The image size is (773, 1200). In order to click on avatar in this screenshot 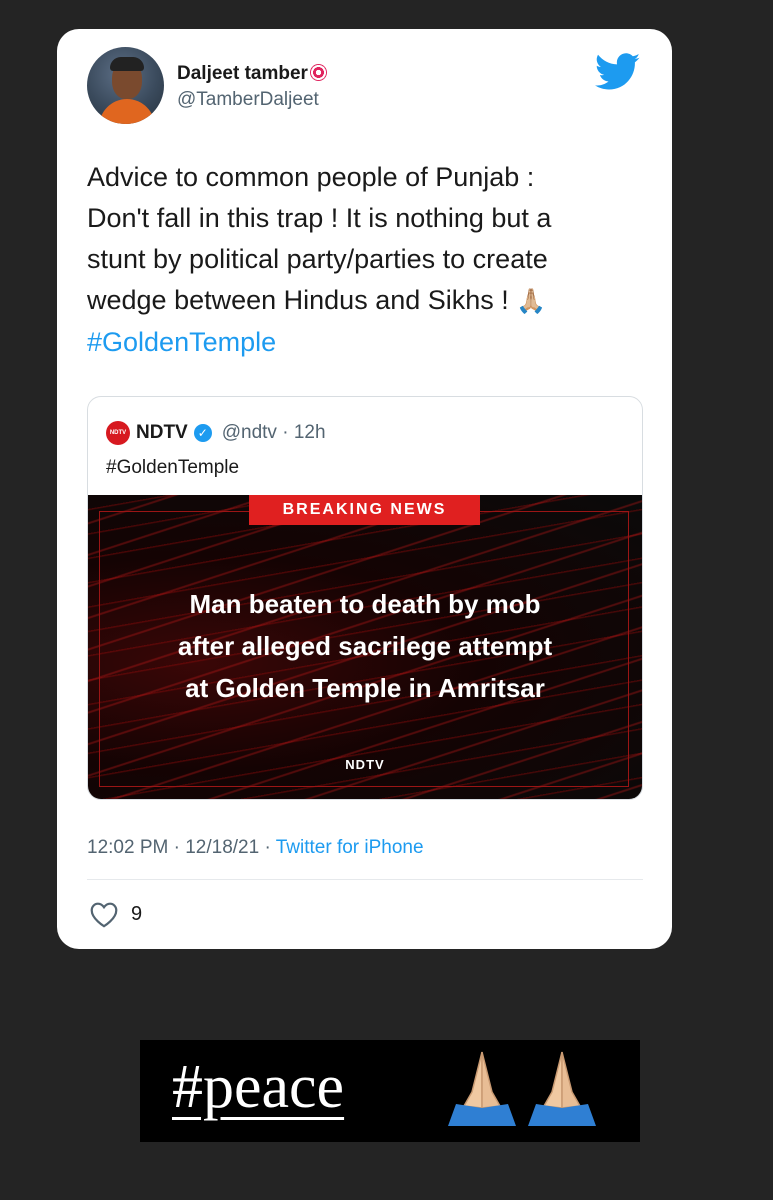, I will do `click(125, 85)`.